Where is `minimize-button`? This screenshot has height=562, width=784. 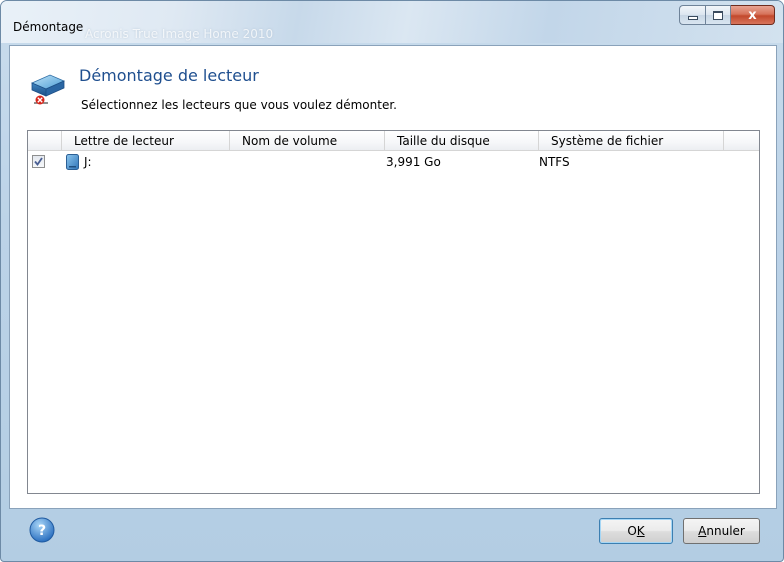
minimize-button is located at coordinates (692, 15).